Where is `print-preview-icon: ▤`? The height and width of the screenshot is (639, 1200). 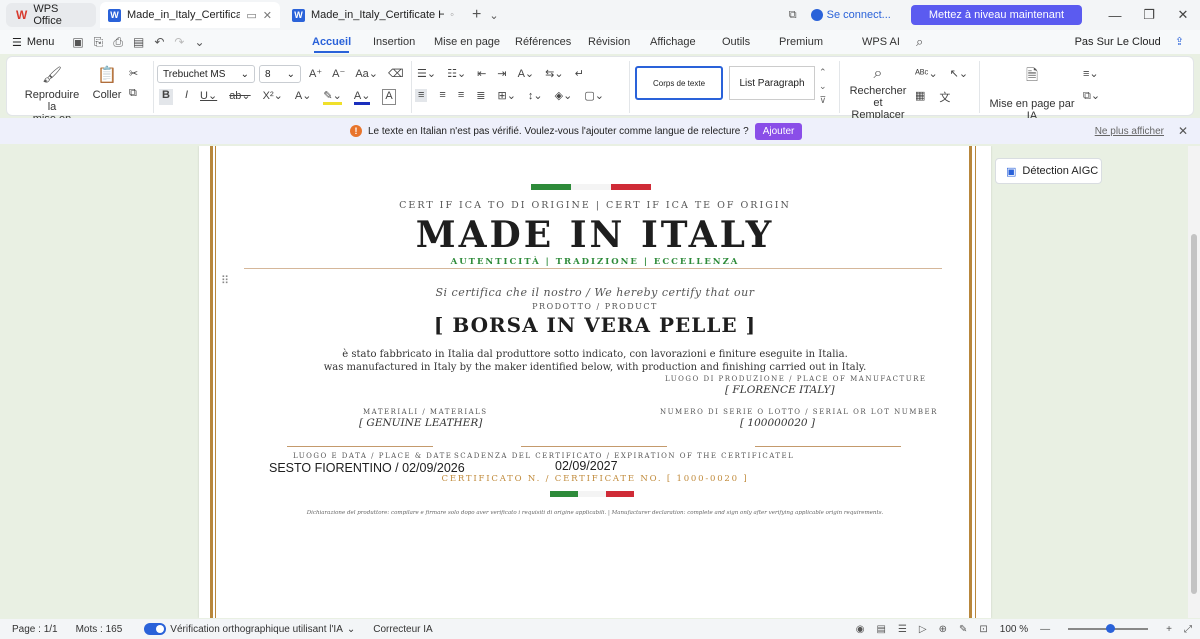 print-preview-icon: ▤ is located at coordinates (138, 42).